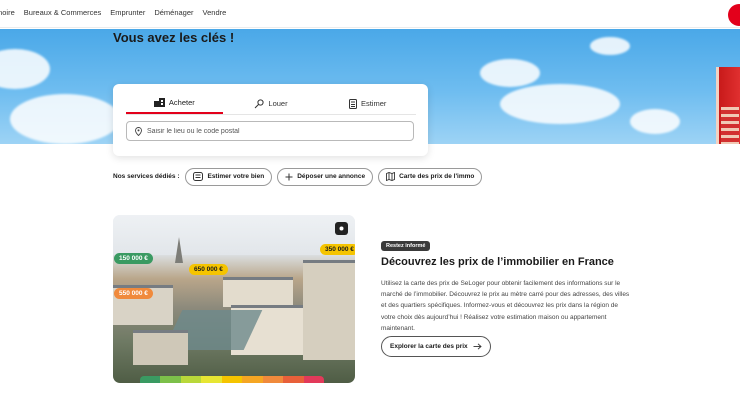 This screenshot has height=400, width=740. What do you see at coordinates (198, 176) in the screenshot?
I see `estimate-icon` at bounding box center [198, 176].